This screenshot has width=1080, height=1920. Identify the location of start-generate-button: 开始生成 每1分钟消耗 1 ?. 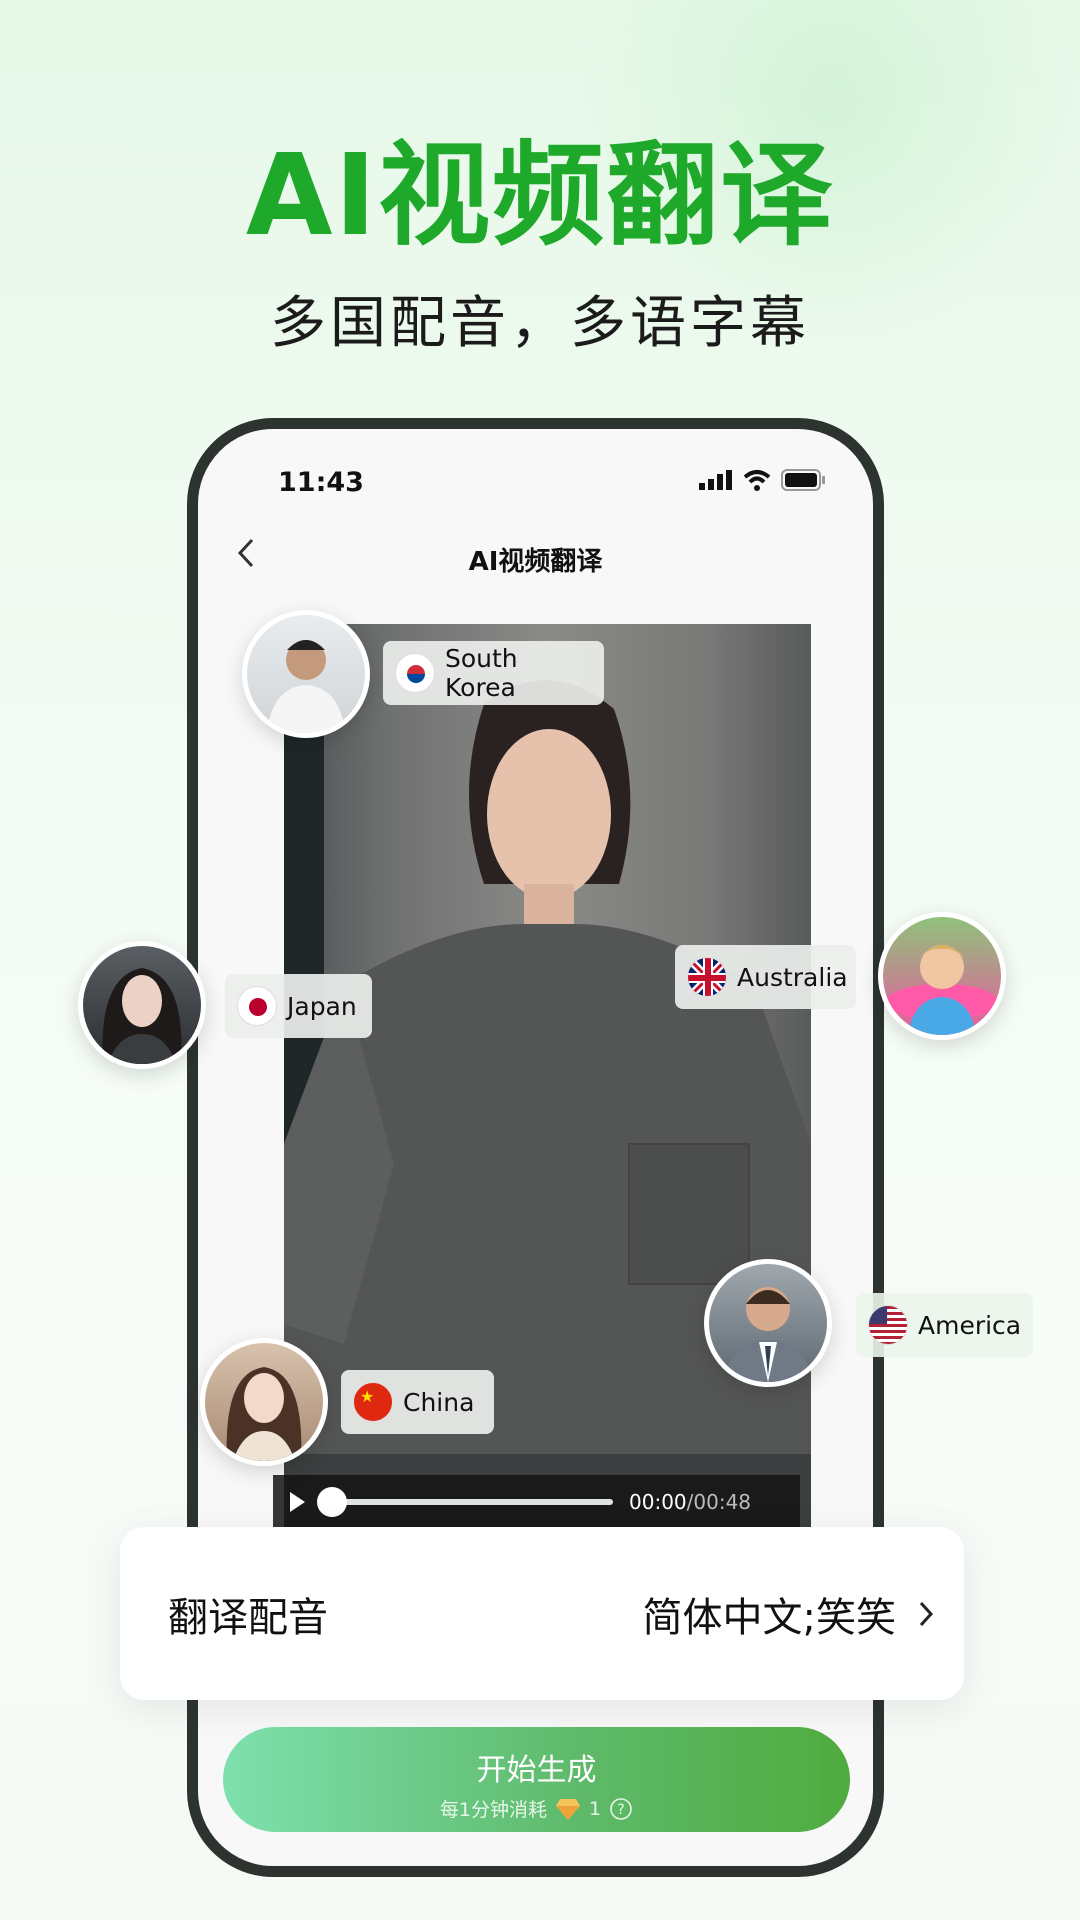
(536, 1779).